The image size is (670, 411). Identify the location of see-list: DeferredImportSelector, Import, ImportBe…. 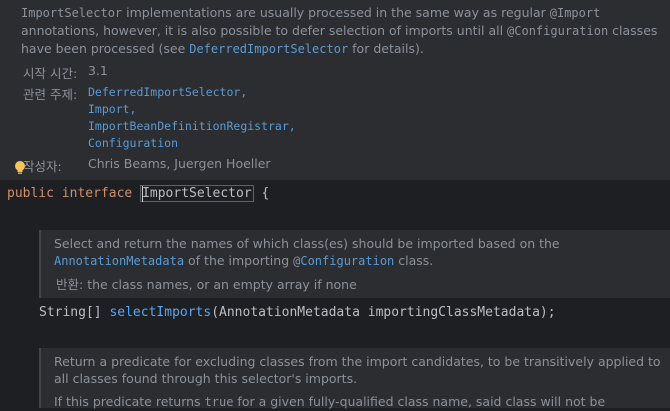
(192, 118).